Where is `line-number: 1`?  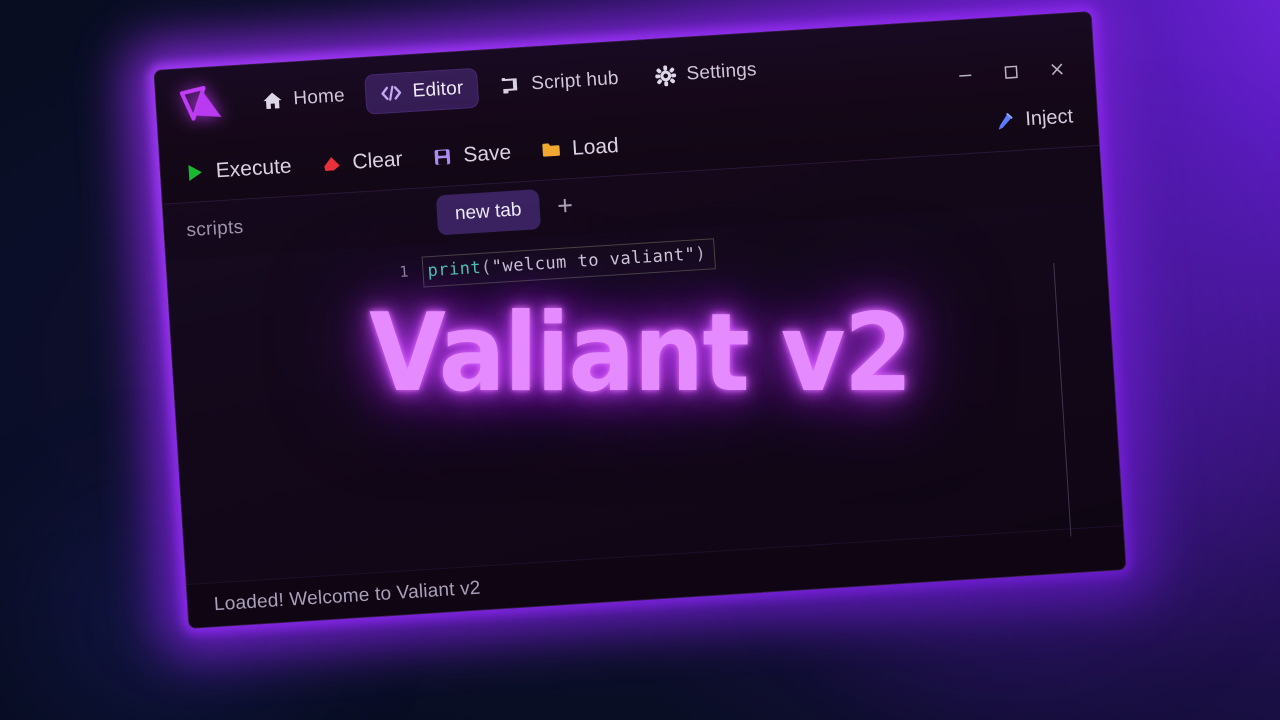 line-number: 1 is located at coordinates (404, 271).